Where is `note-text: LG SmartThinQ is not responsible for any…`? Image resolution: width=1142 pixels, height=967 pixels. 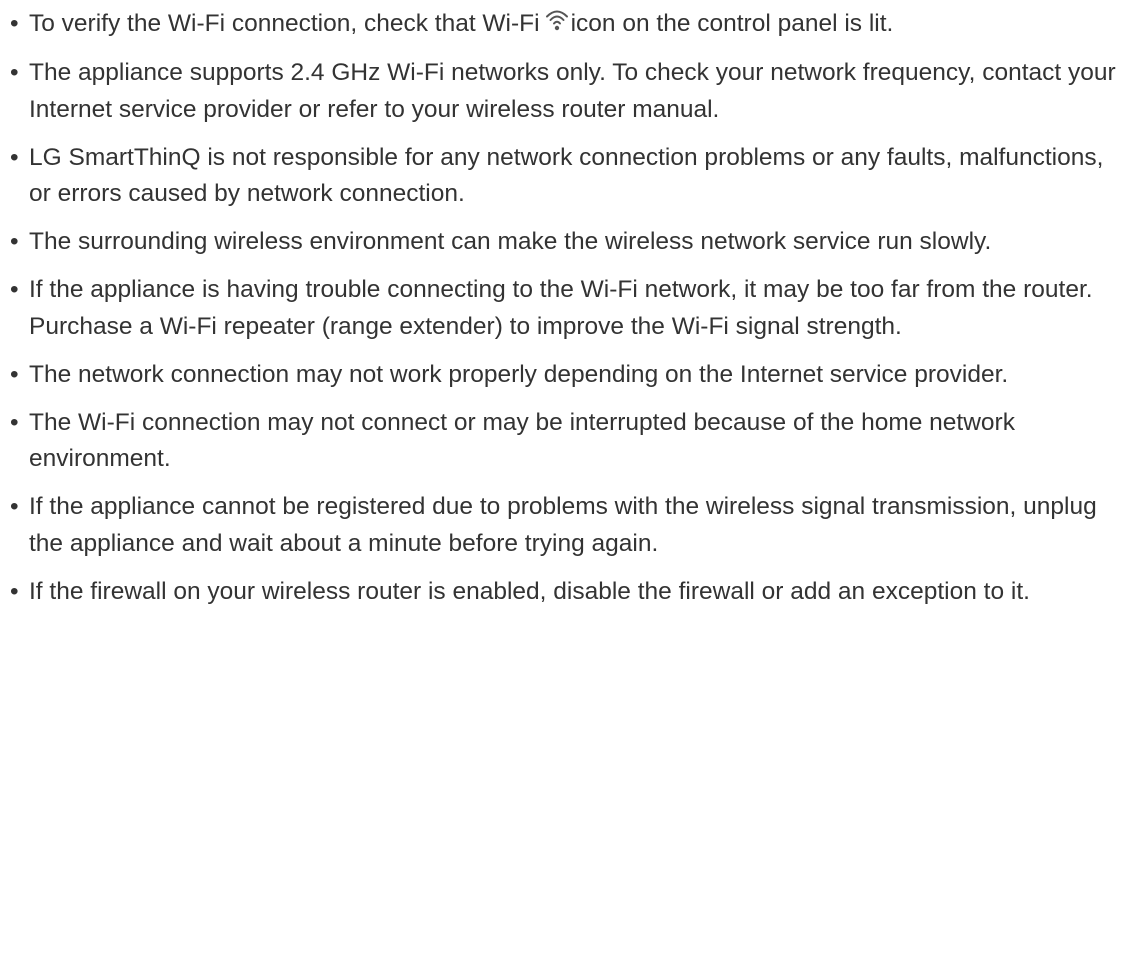
note-text: LG SmartThinQ is not responsible for any… is located at coordinates (566, 175).